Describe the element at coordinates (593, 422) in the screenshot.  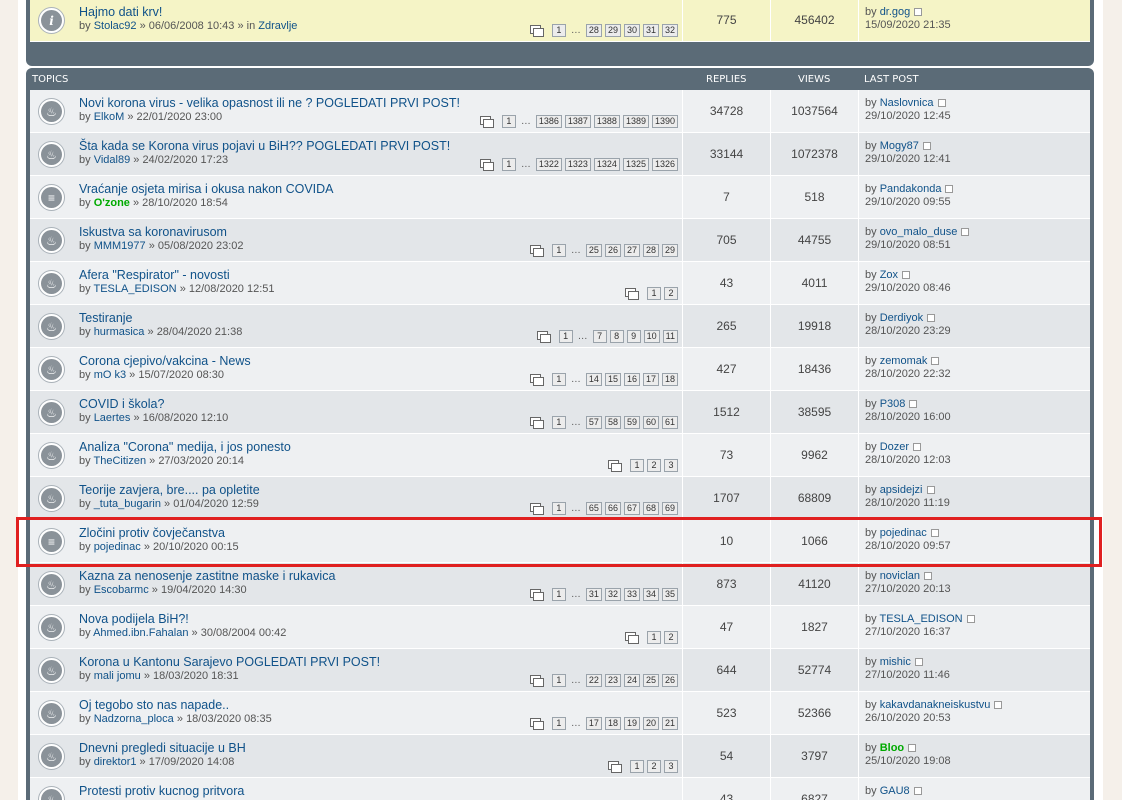
I see `page-link: 57` at that location.